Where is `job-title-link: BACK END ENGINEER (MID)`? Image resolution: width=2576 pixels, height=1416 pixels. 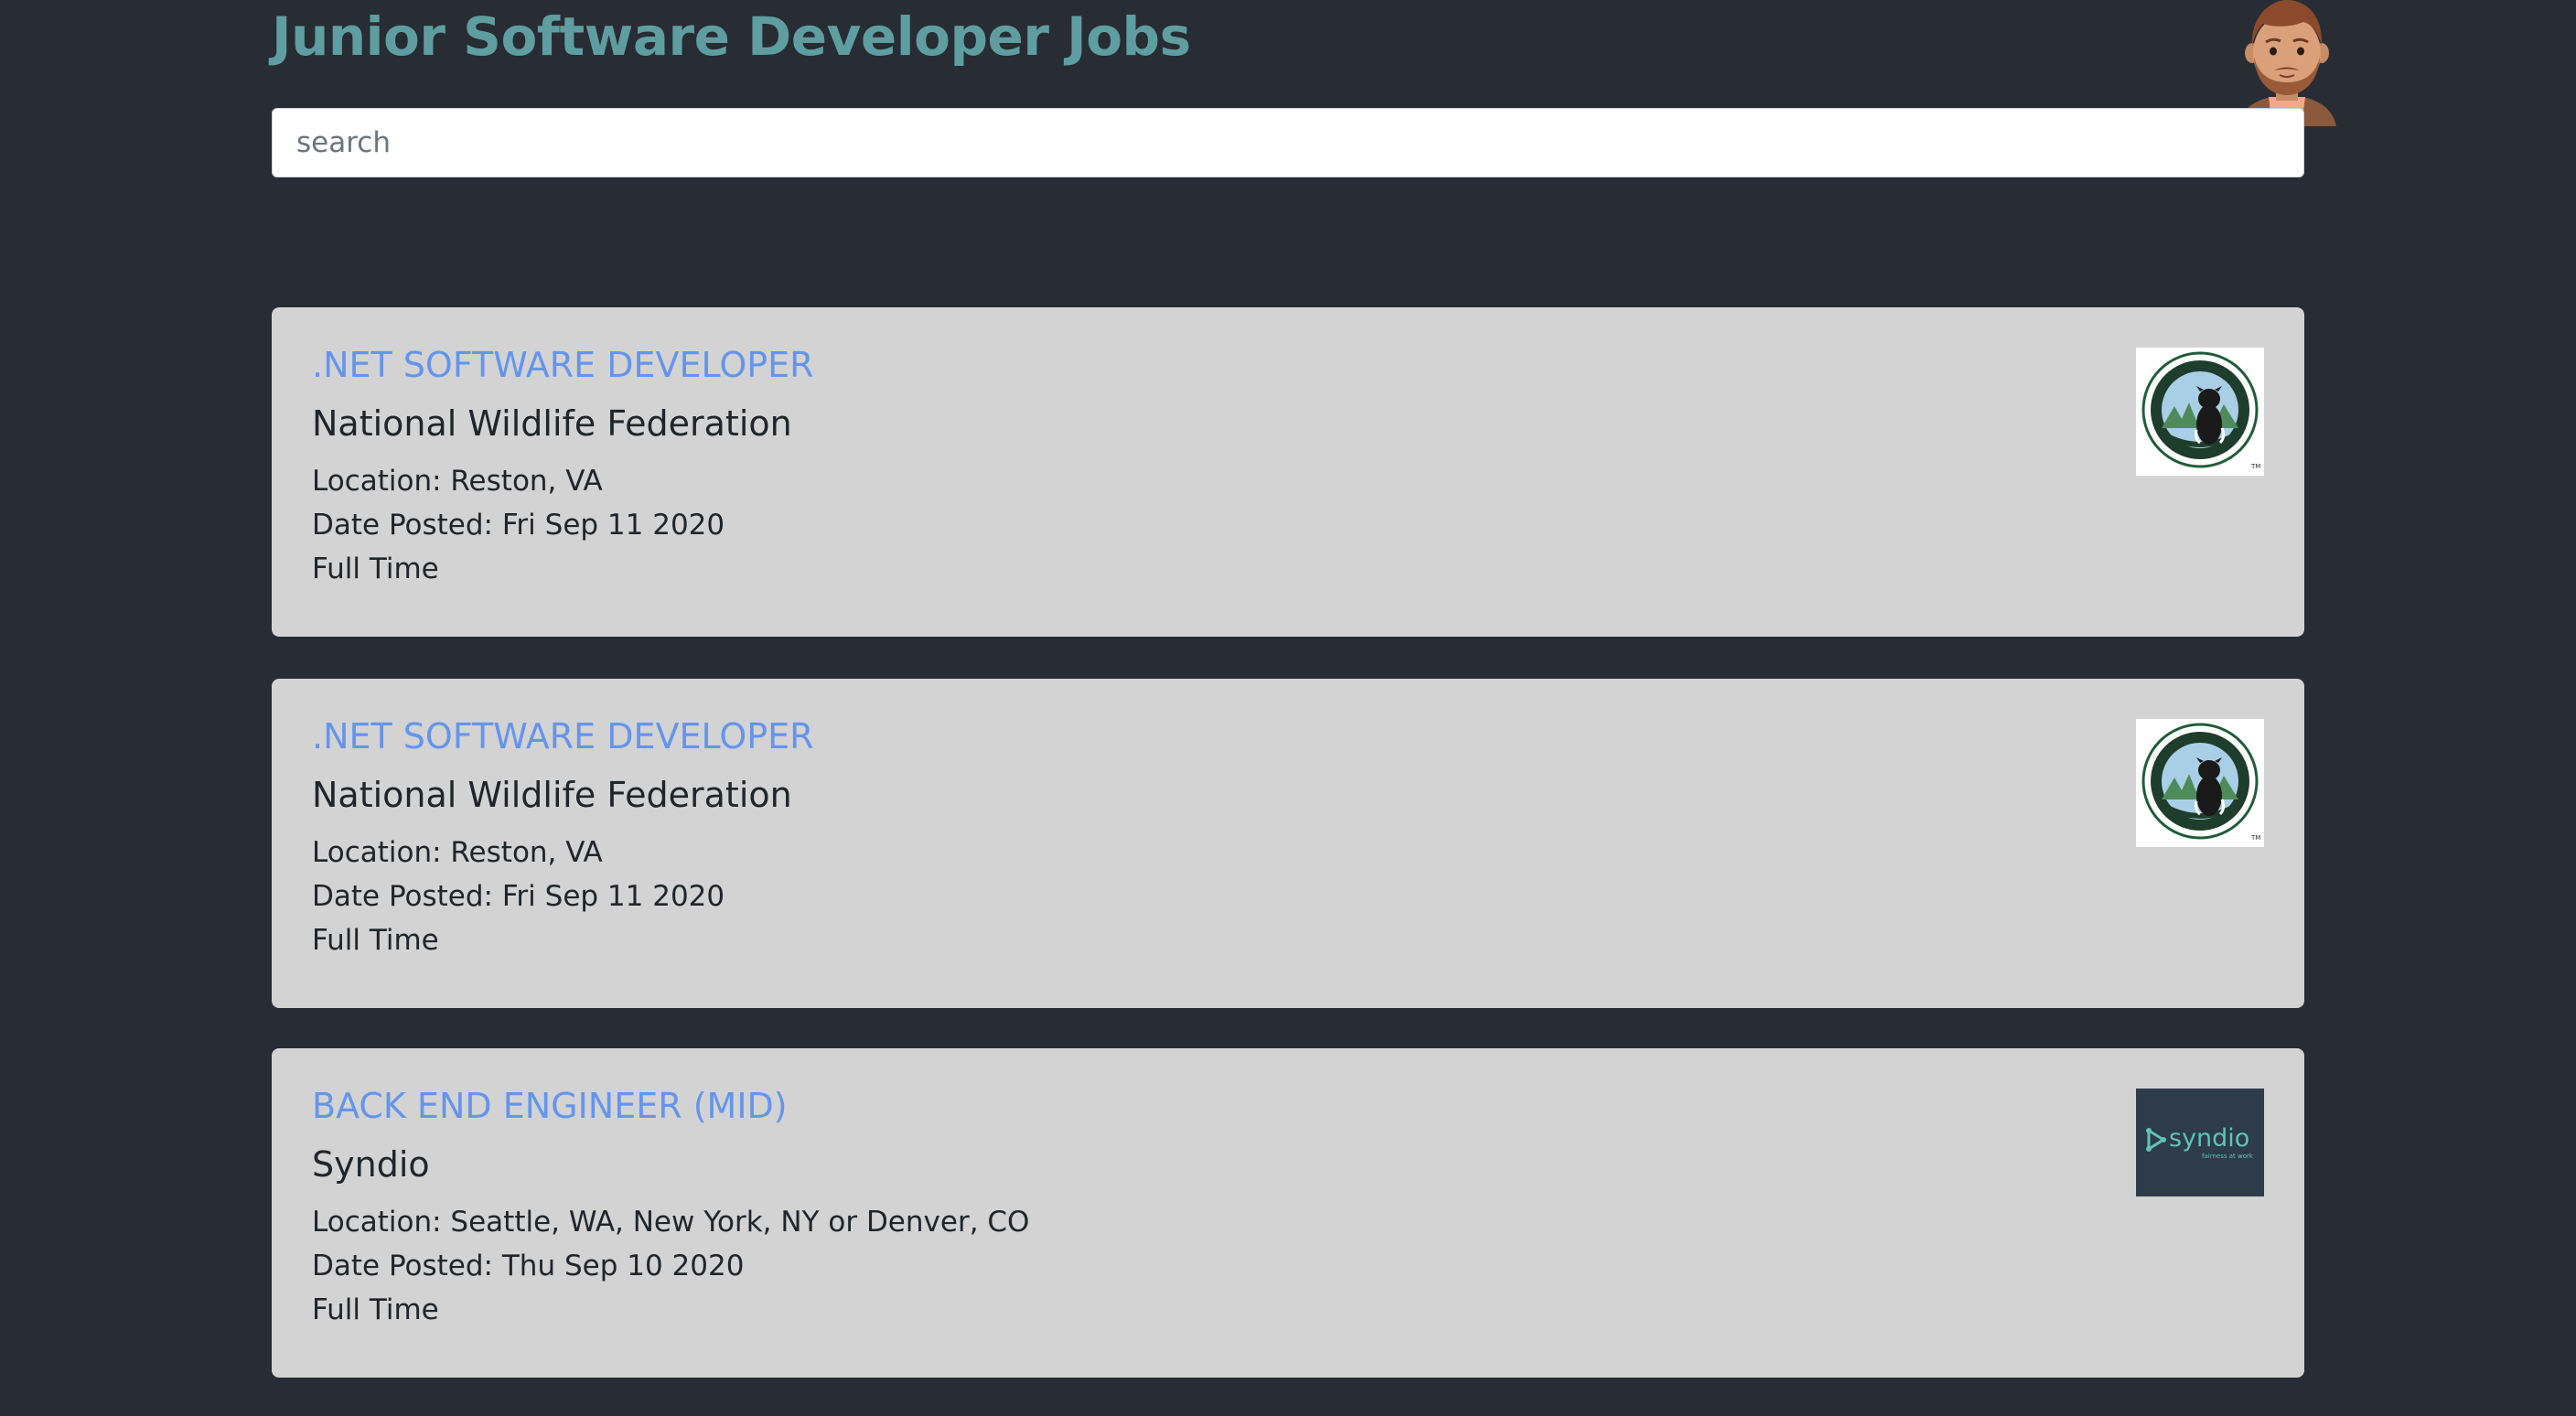
job-title-link: BACK END ENGINEER (MID) is located at coordinates (1288, 1106).